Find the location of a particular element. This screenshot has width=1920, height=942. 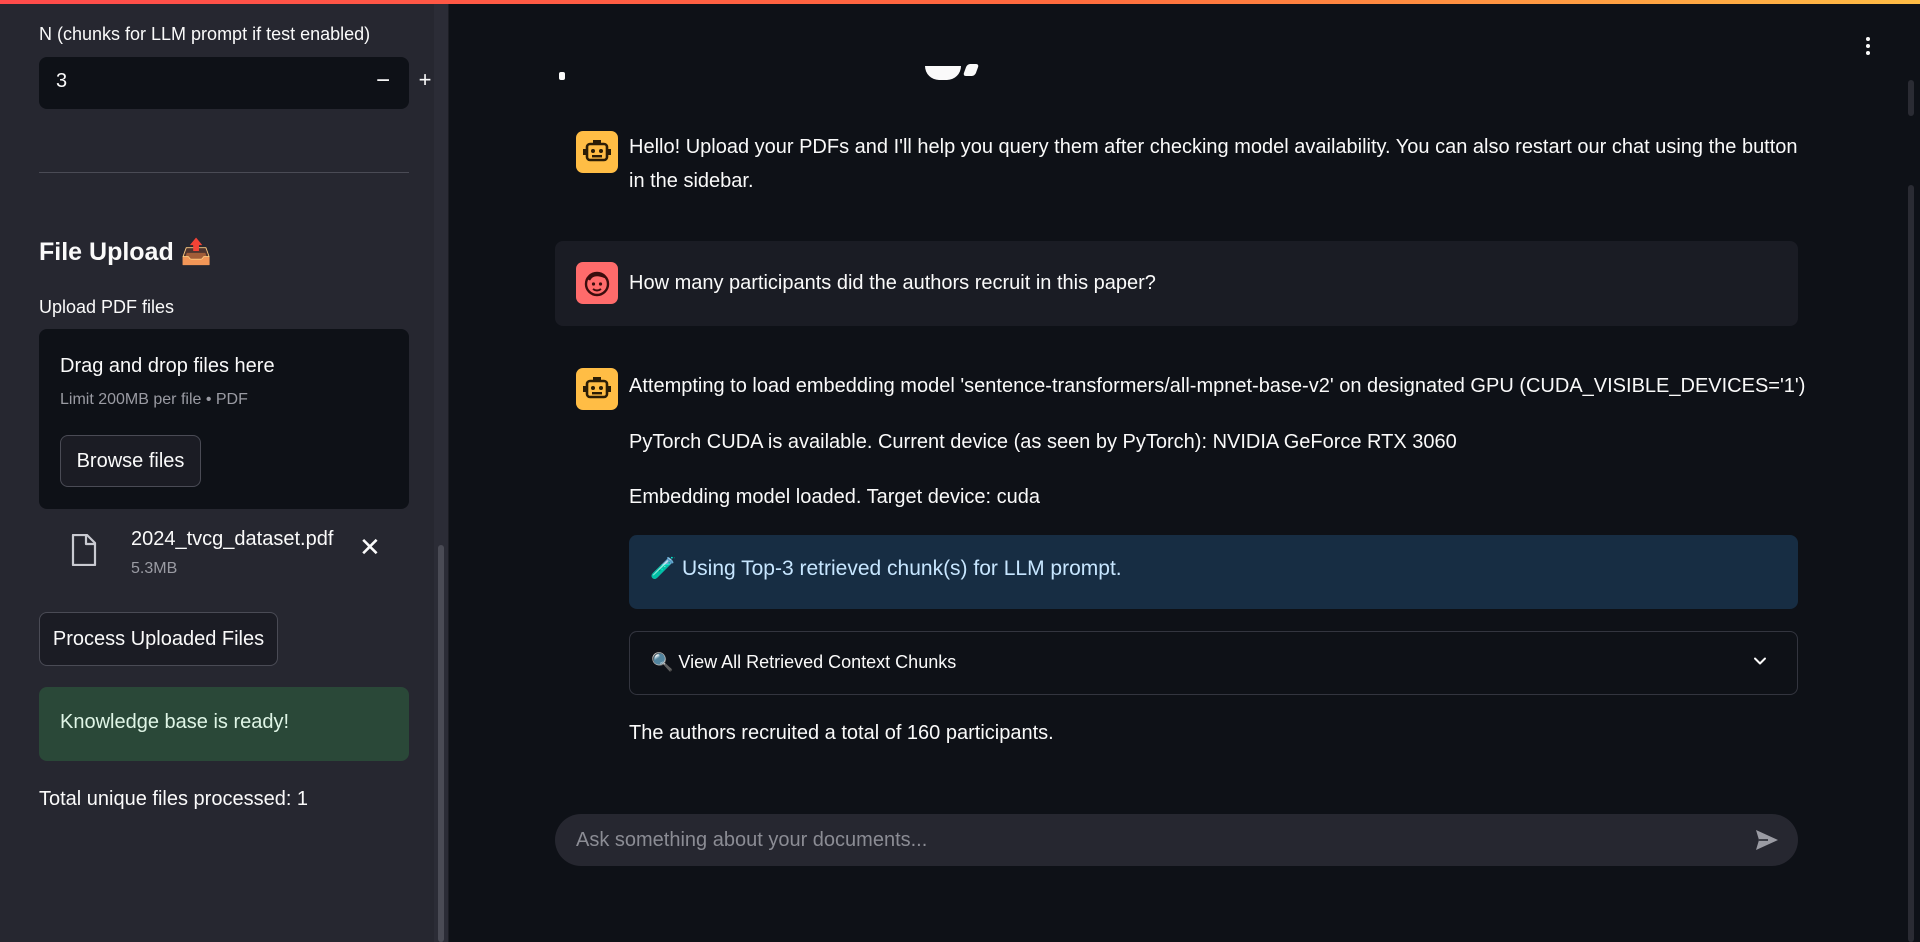

top-decoration-bar is located at coordinates (960, 2).